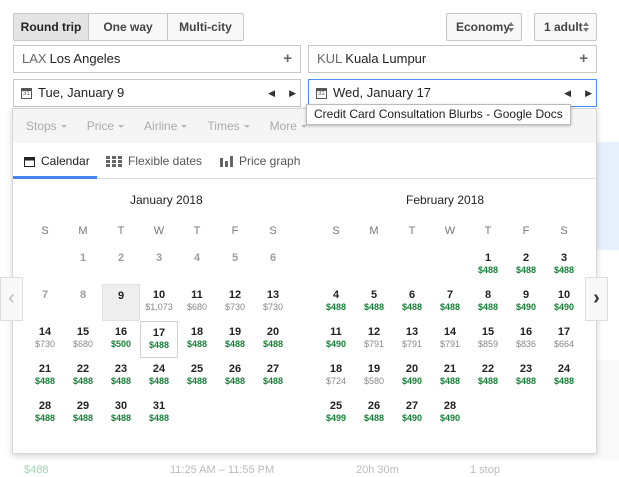 This screenshot has height=477, width=619. Describe the element at coordinates (205, 27) in the screenshot. I see `multi-city-button: Multi-city` at that location.